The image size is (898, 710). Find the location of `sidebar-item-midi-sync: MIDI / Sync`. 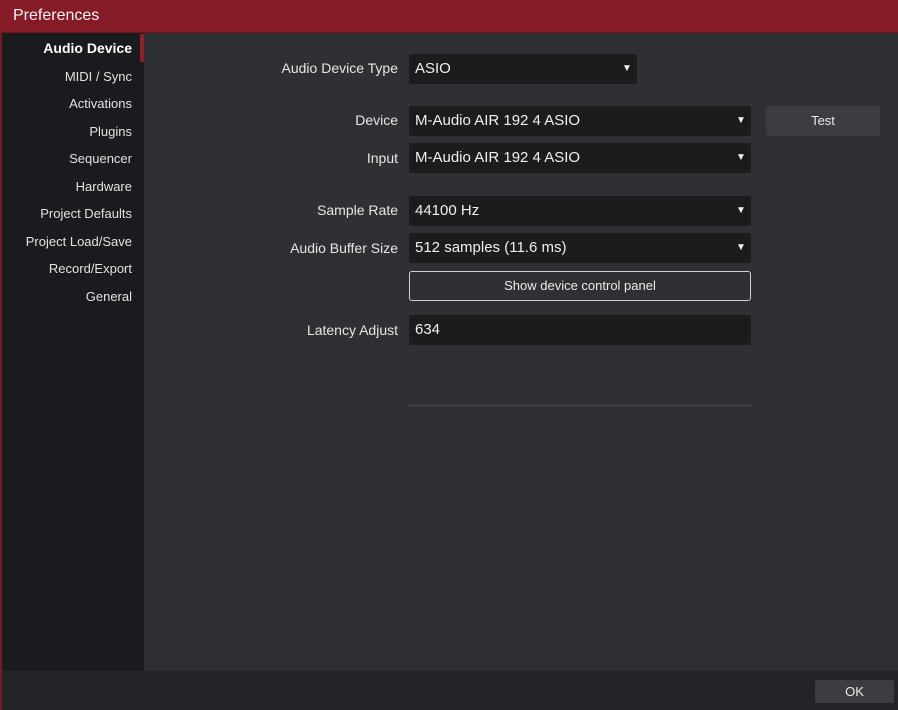

sidebar-item-midi-sync: MIDI / Sync is located at coordinates (98, 76).